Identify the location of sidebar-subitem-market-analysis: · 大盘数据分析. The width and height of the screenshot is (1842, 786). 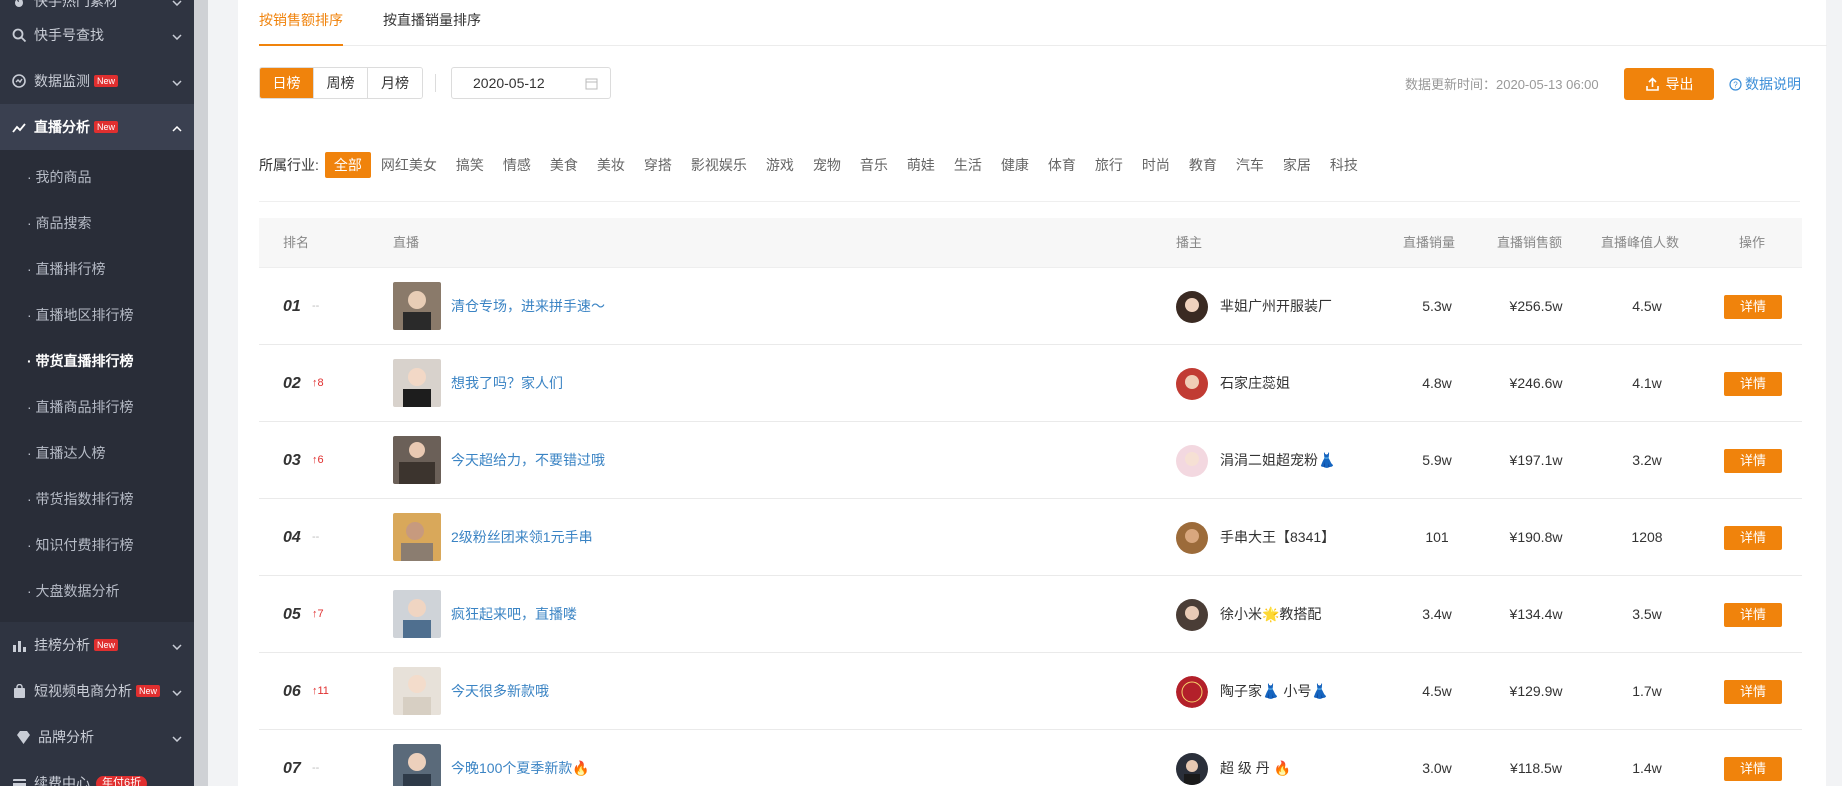
(97, 591).